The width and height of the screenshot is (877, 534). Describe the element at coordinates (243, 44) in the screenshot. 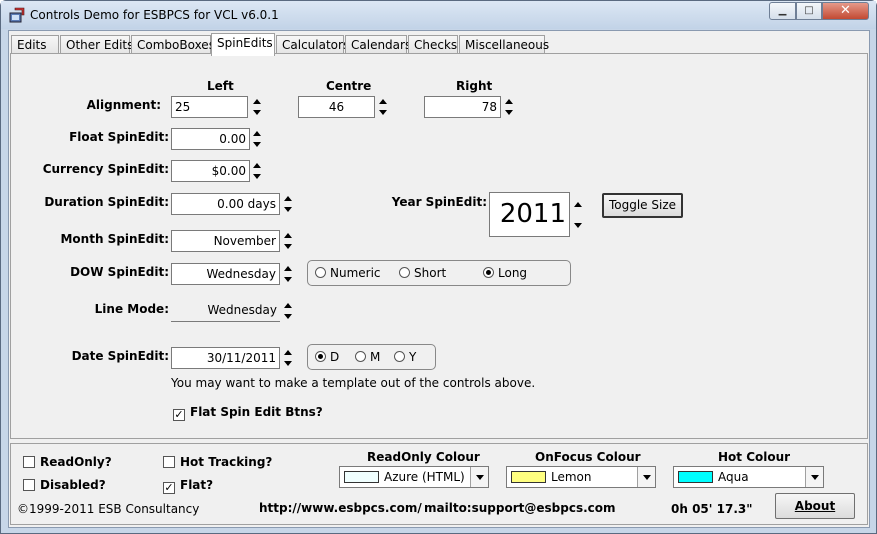

I see `tab-spinedits: SpinEdits` at that location.